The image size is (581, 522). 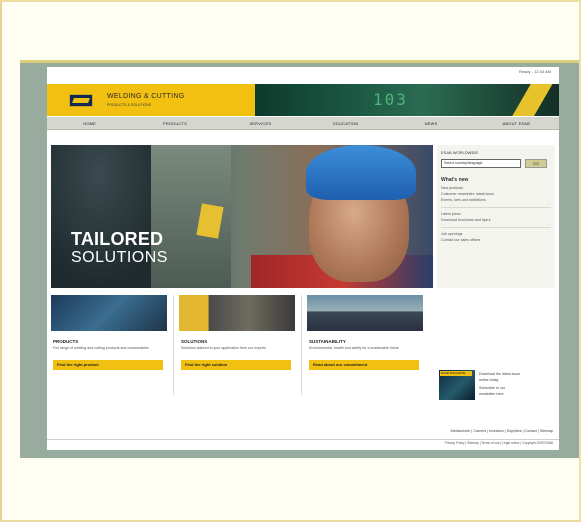 I want to click on brand-tagline: PRODUCTS & SOLUTIONS, so click(x=129, y=105).